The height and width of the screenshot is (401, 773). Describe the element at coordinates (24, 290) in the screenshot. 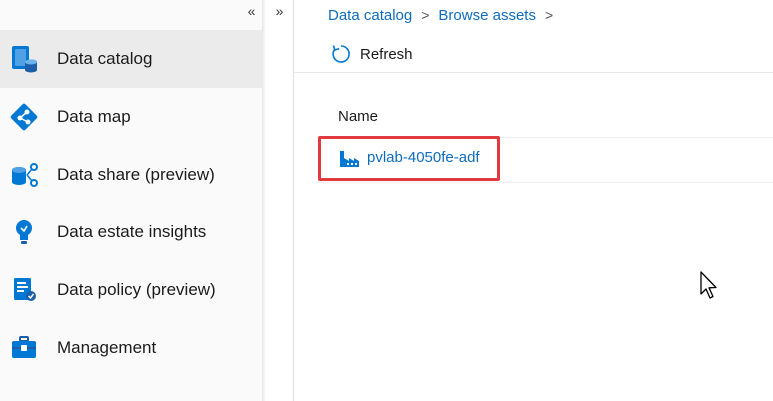

I see `data-policy-icon` at that location.